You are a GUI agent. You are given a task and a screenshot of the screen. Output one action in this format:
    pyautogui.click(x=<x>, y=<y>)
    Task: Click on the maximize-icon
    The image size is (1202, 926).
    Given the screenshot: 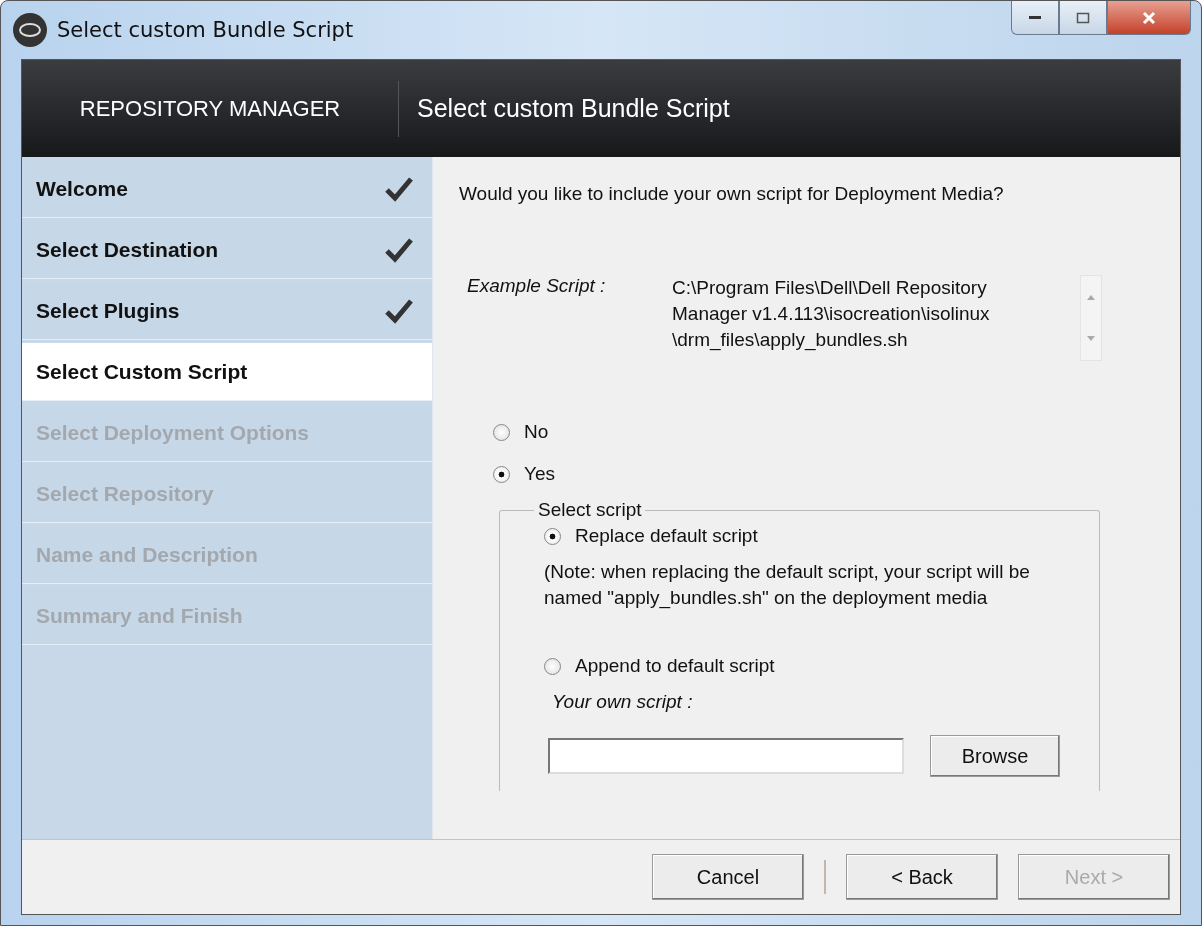 What is the action you would take?
    pyautogui.click(x=1083, y=17)
    